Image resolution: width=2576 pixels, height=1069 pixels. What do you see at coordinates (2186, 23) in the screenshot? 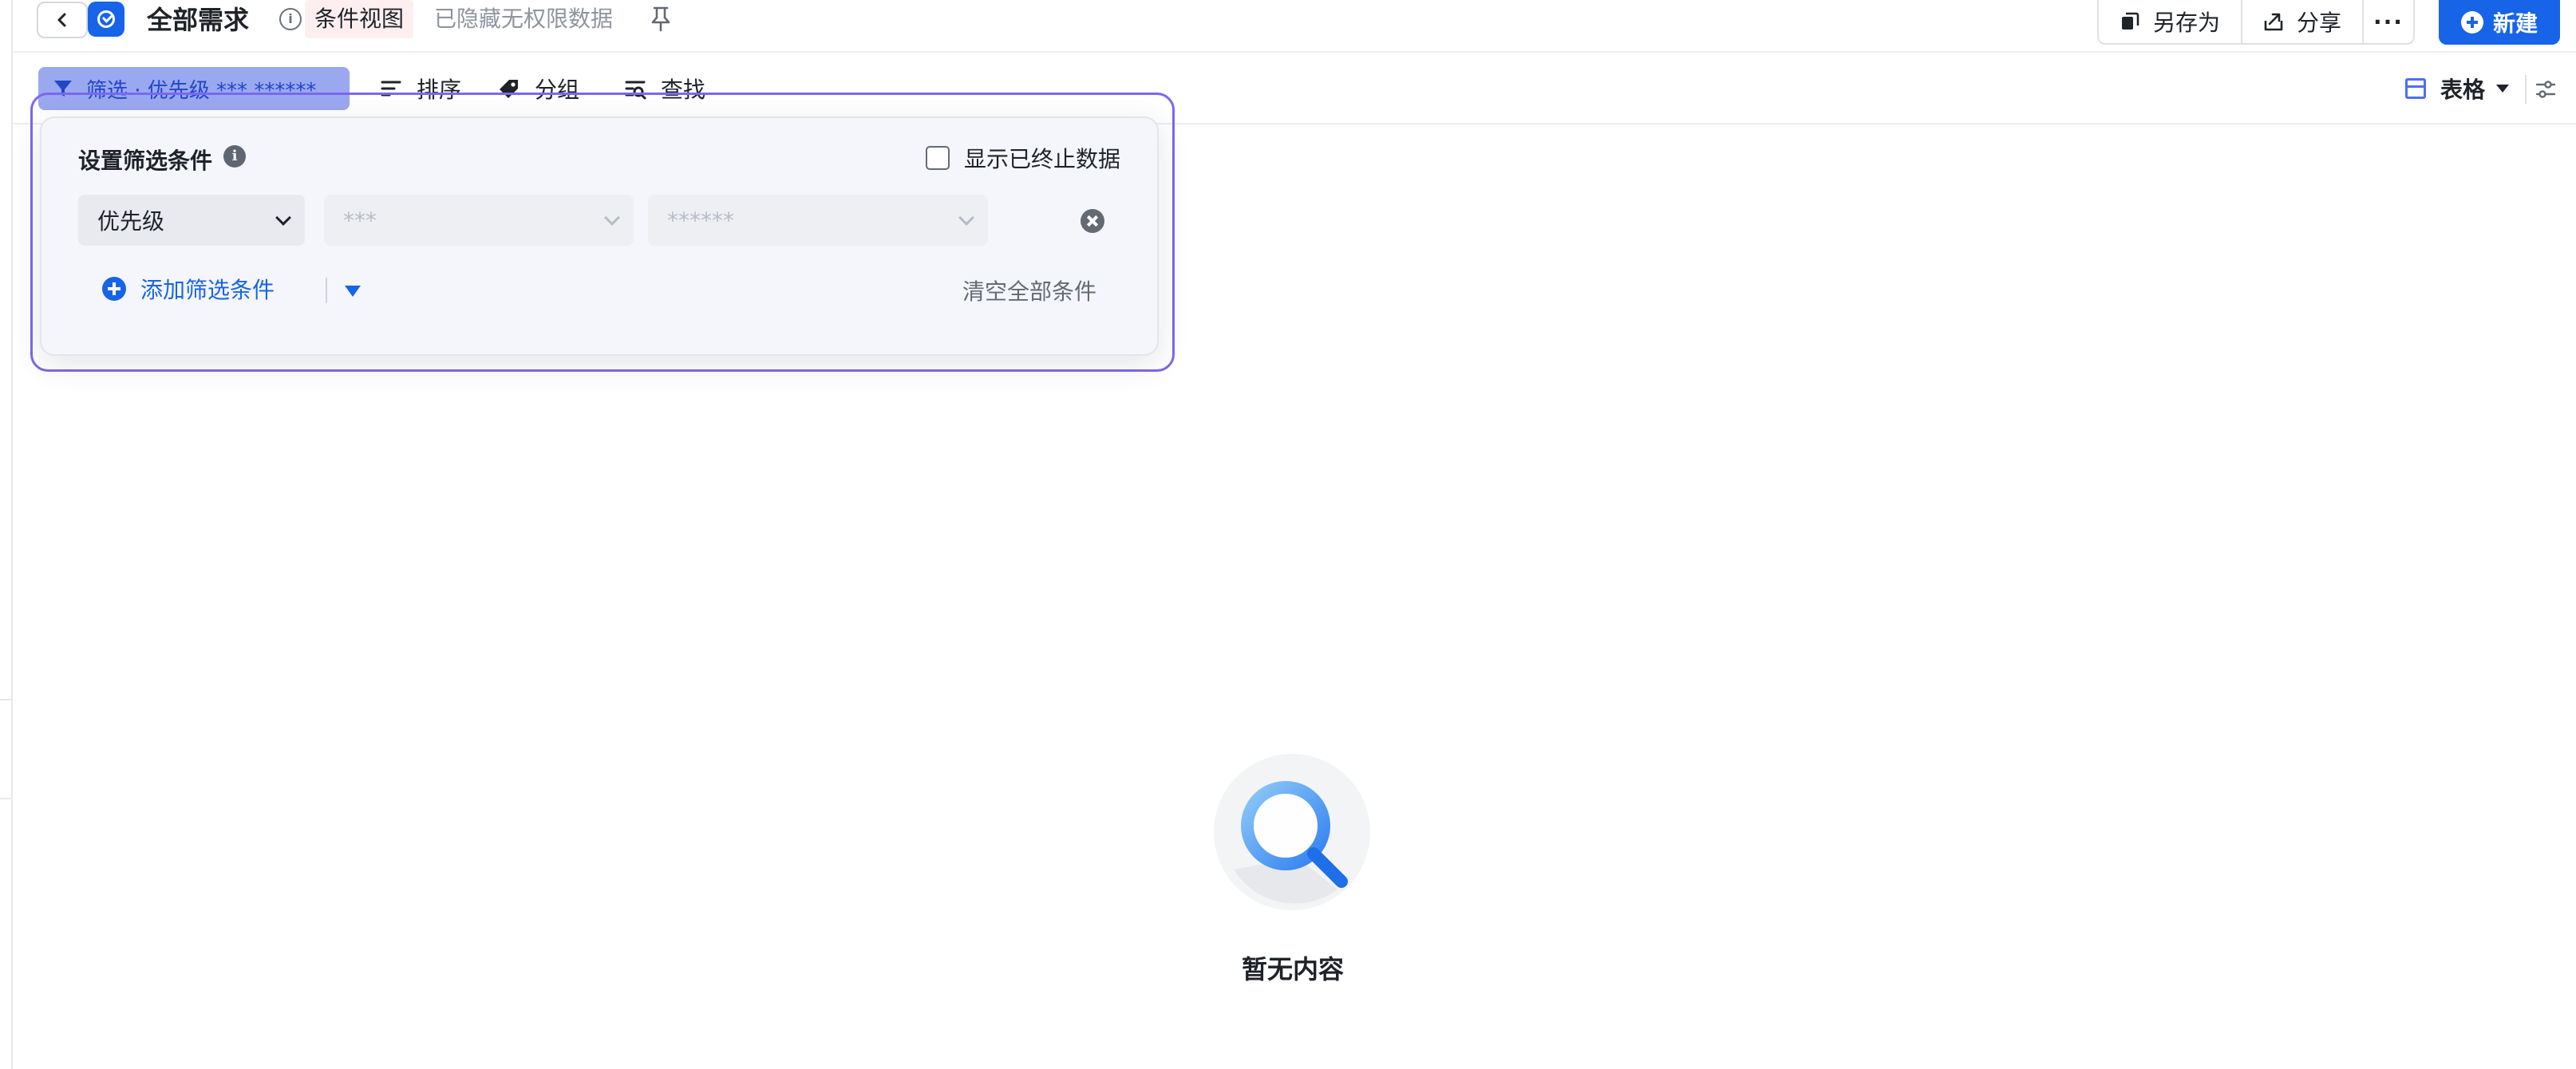
I see `save-as-label: 另存为` at bounding box center [2186, 23].